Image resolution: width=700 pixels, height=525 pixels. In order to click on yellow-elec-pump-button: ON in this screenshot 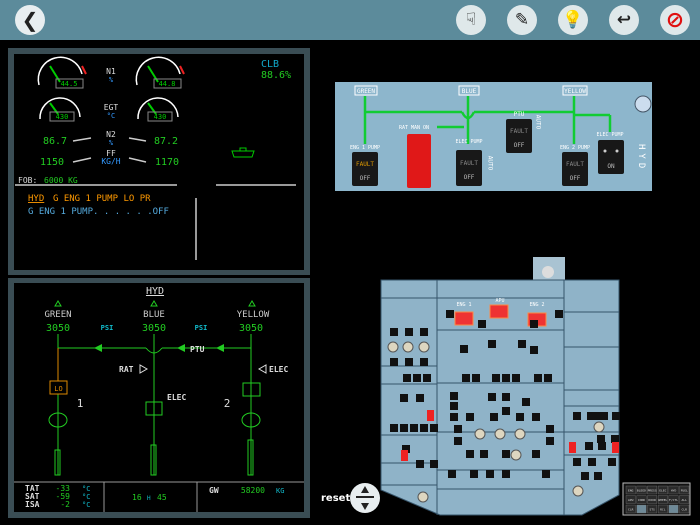, I will do `click(611, 157)`.